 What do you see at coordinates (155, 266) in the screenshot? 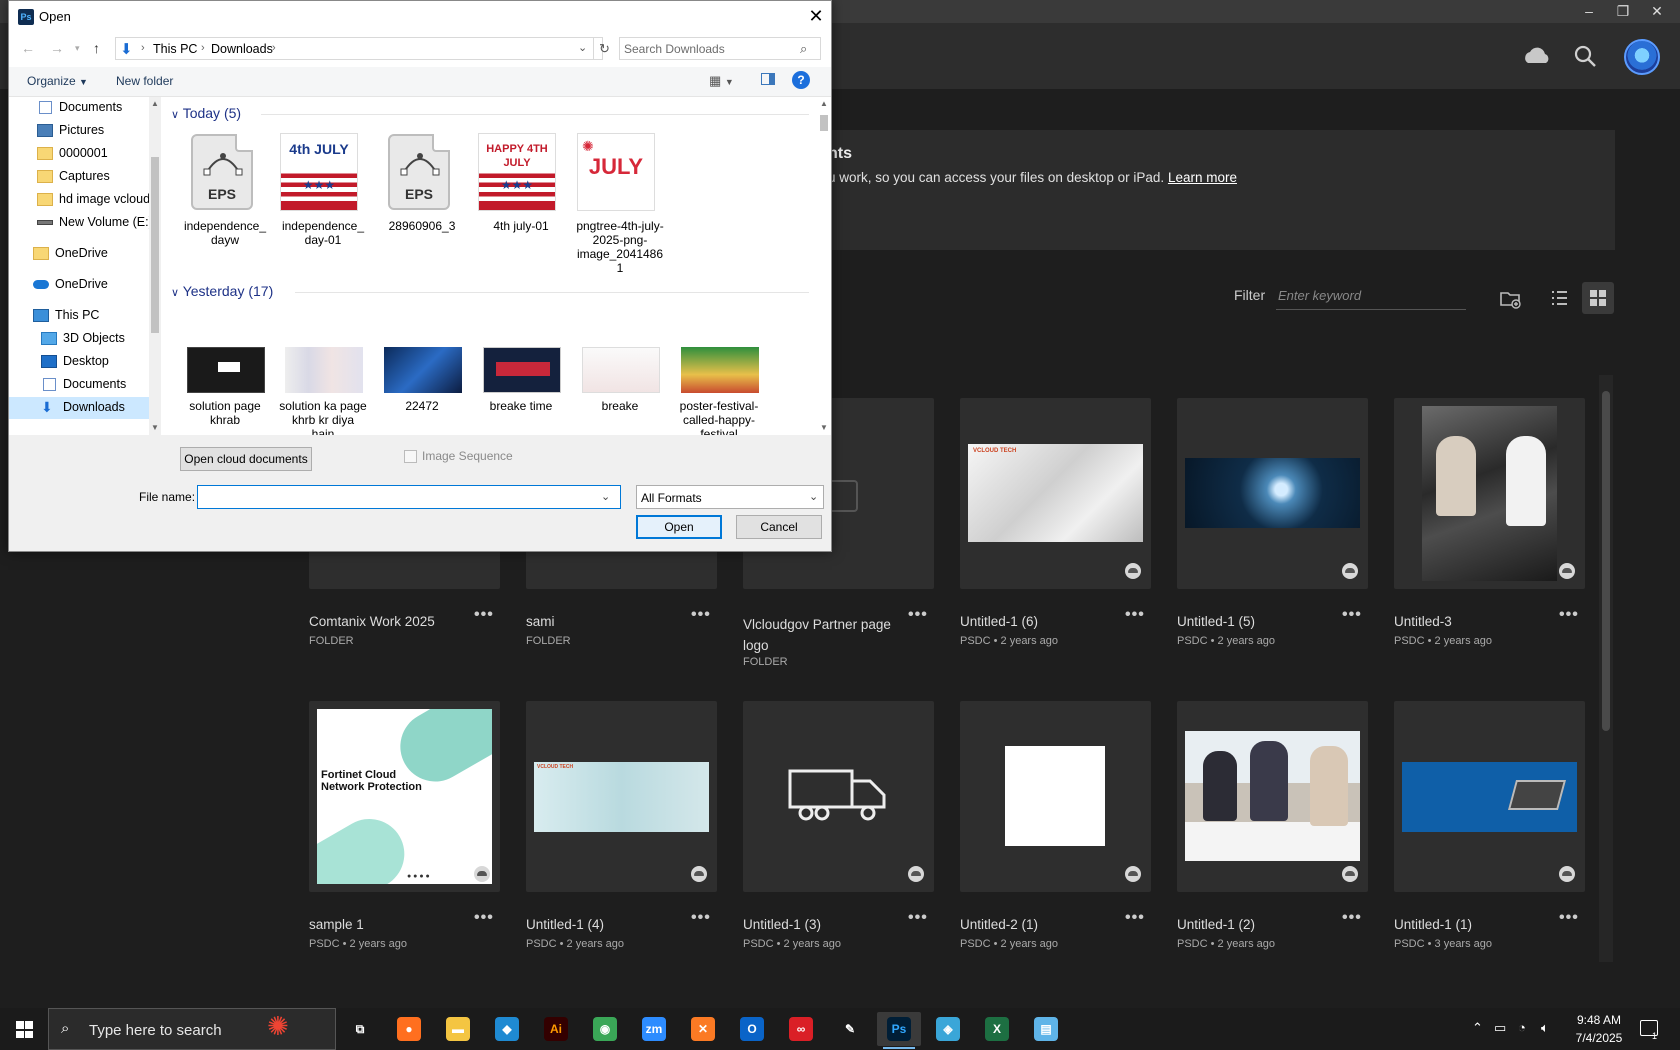
I see `nav-scrollbar: ▲ ▼` at bounding box center [155, 266].